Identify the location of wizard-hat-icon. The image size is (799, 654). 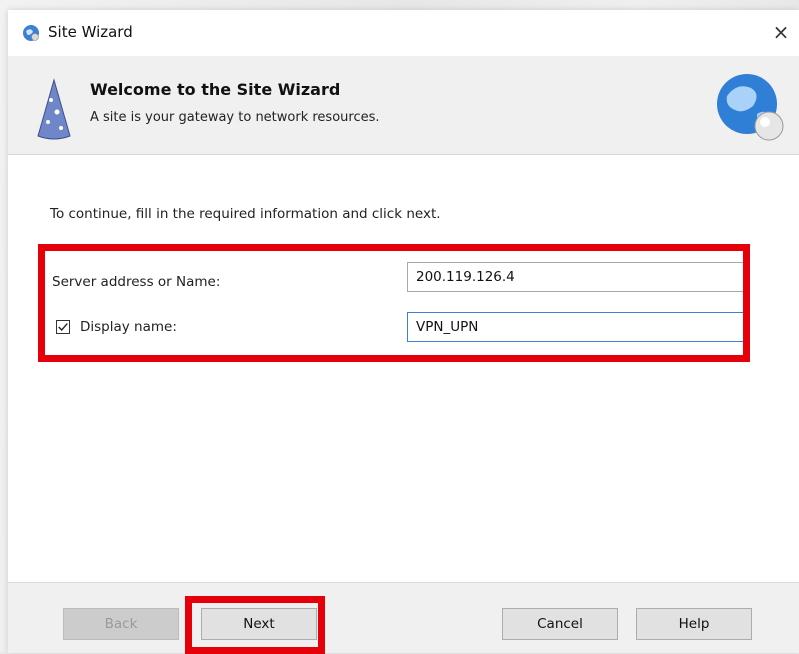
(54, 109).